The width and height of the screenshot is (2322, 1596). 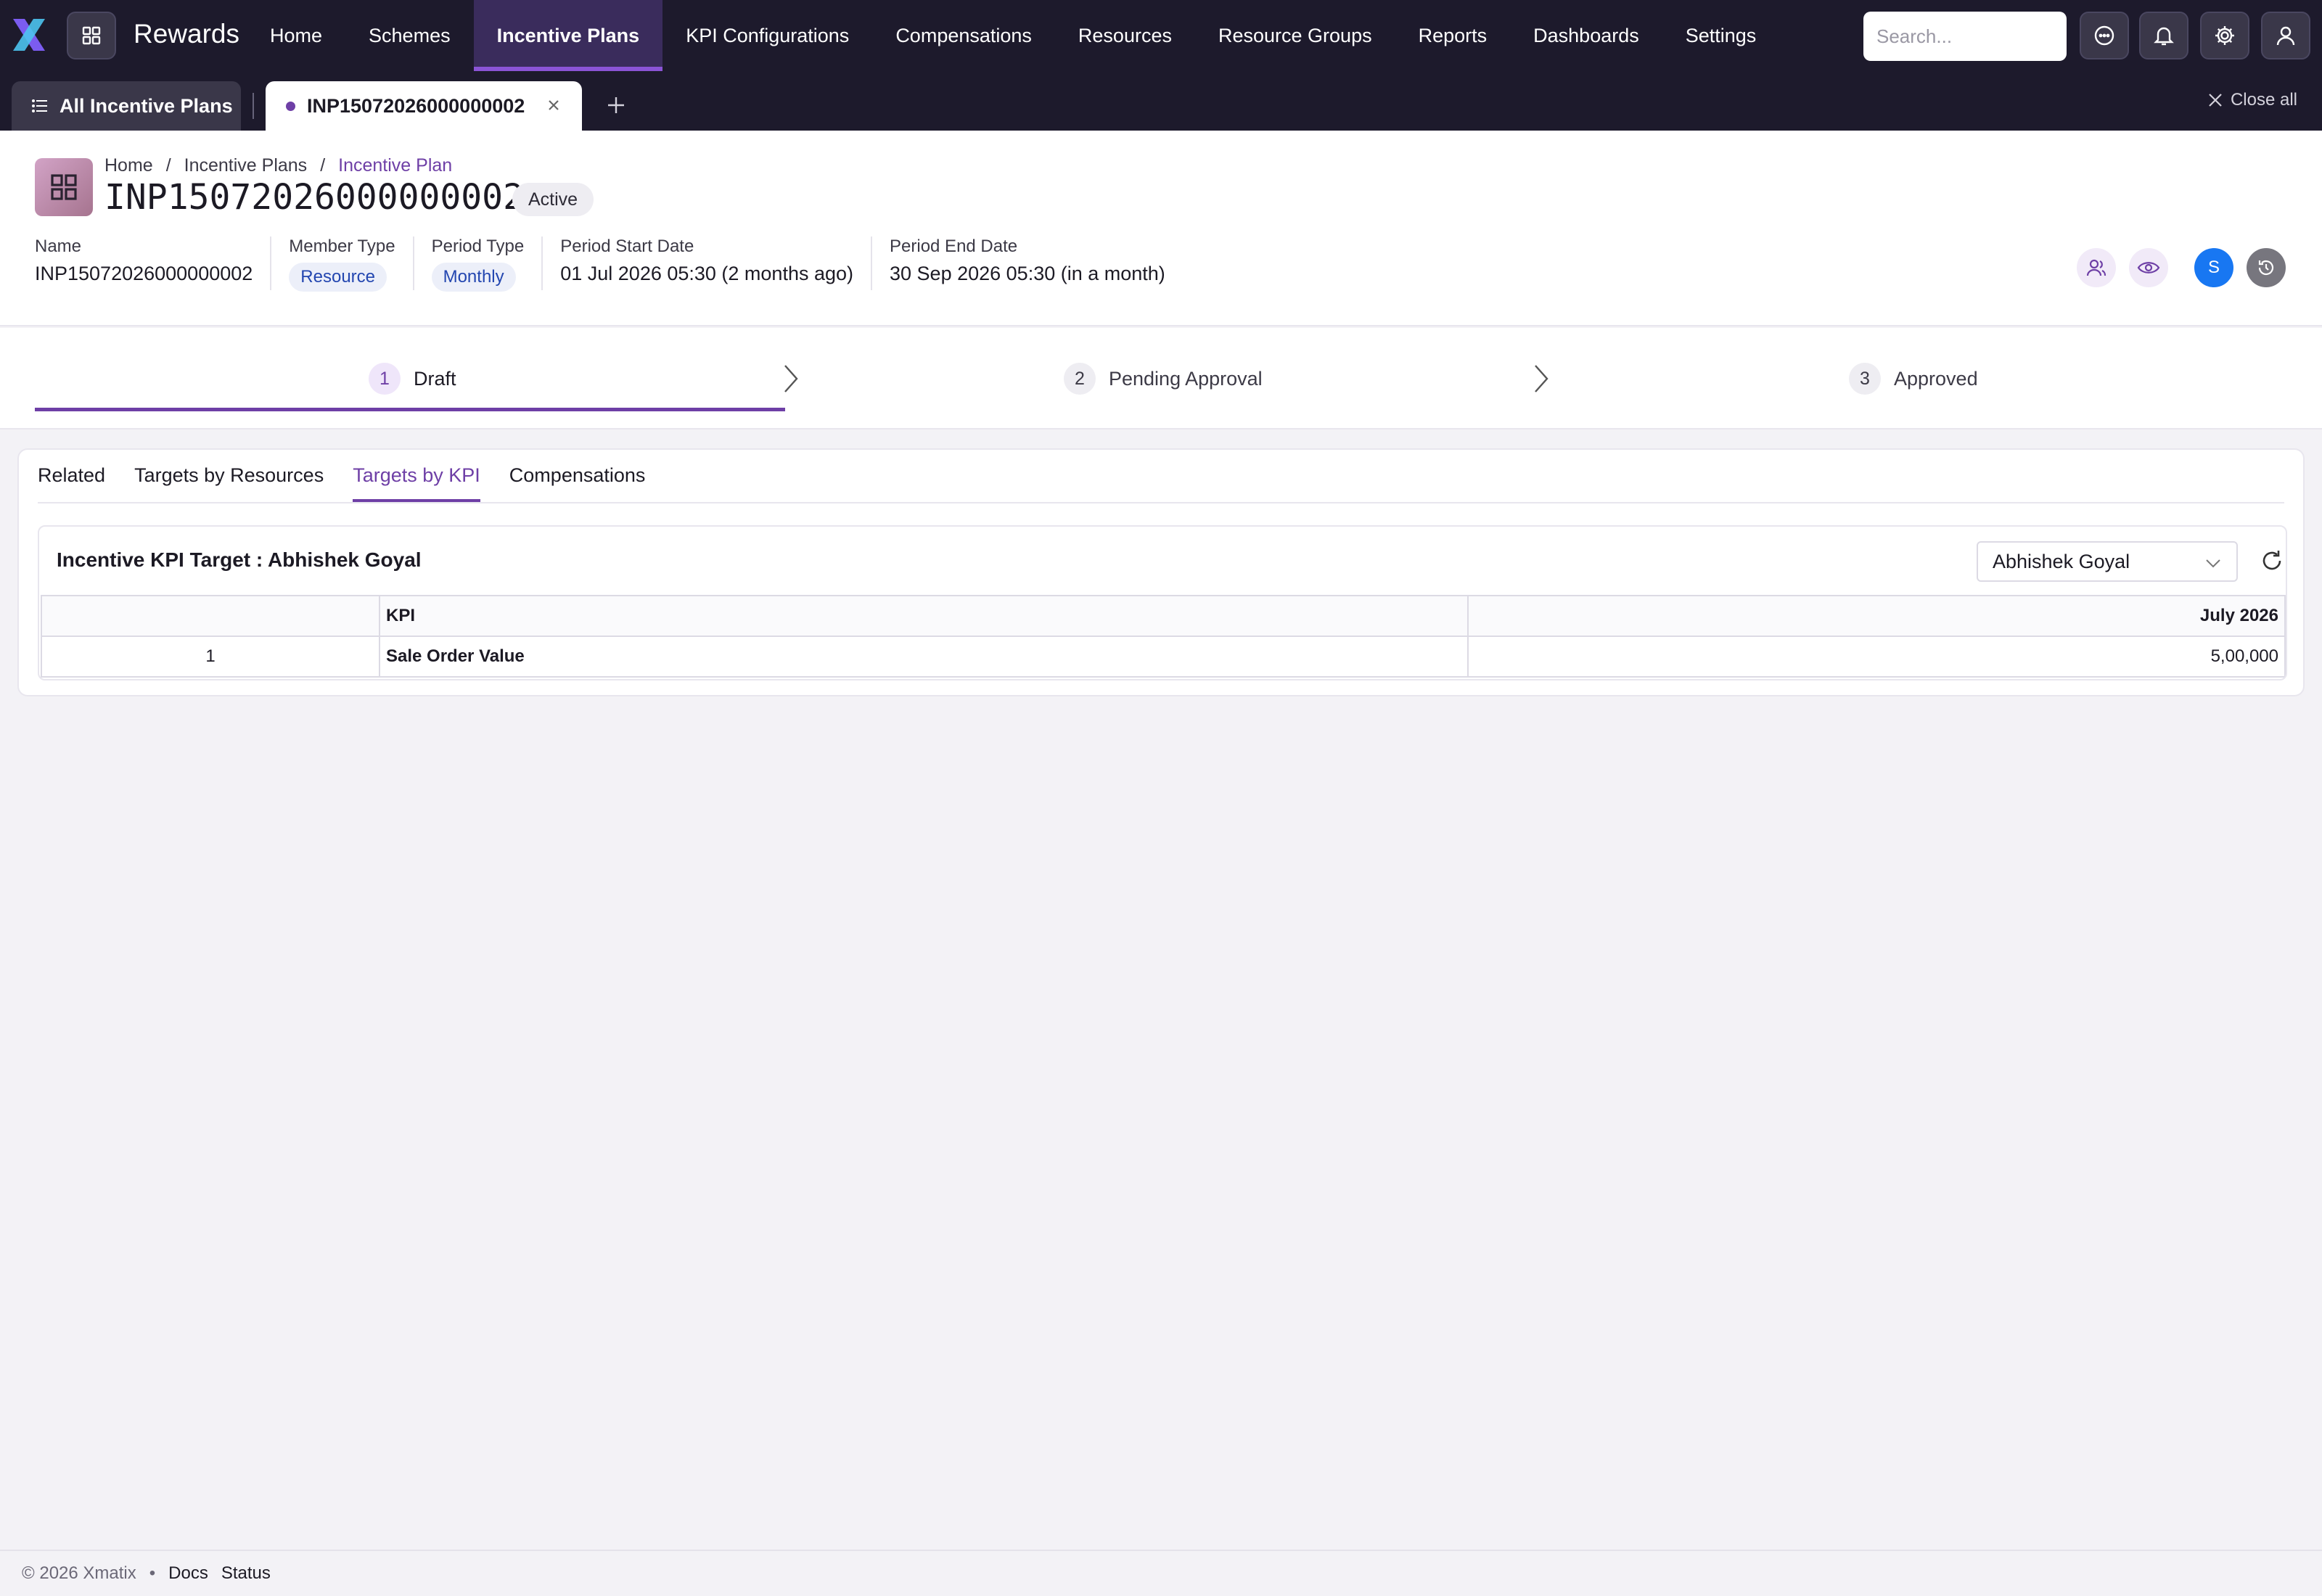 I want to click on table-row: 1 Sale Order Value 5,00,000, so click(x=1163, y=656).